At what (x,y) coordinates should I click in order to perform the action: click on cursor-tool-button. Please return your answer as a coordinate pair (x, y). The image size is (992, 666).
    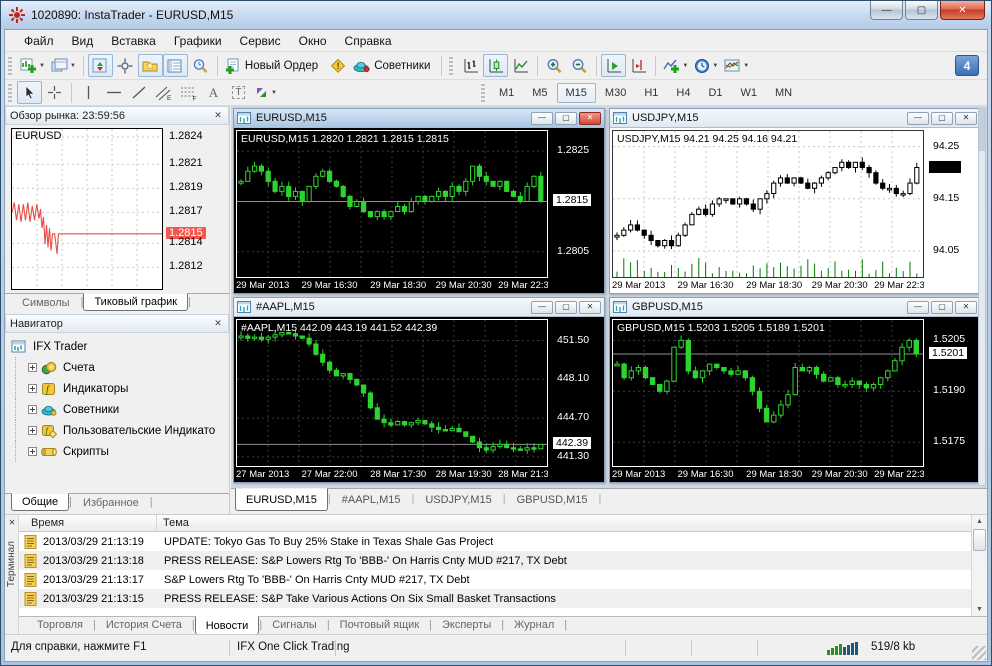
    Looking at the image, I should click on (29, 92).